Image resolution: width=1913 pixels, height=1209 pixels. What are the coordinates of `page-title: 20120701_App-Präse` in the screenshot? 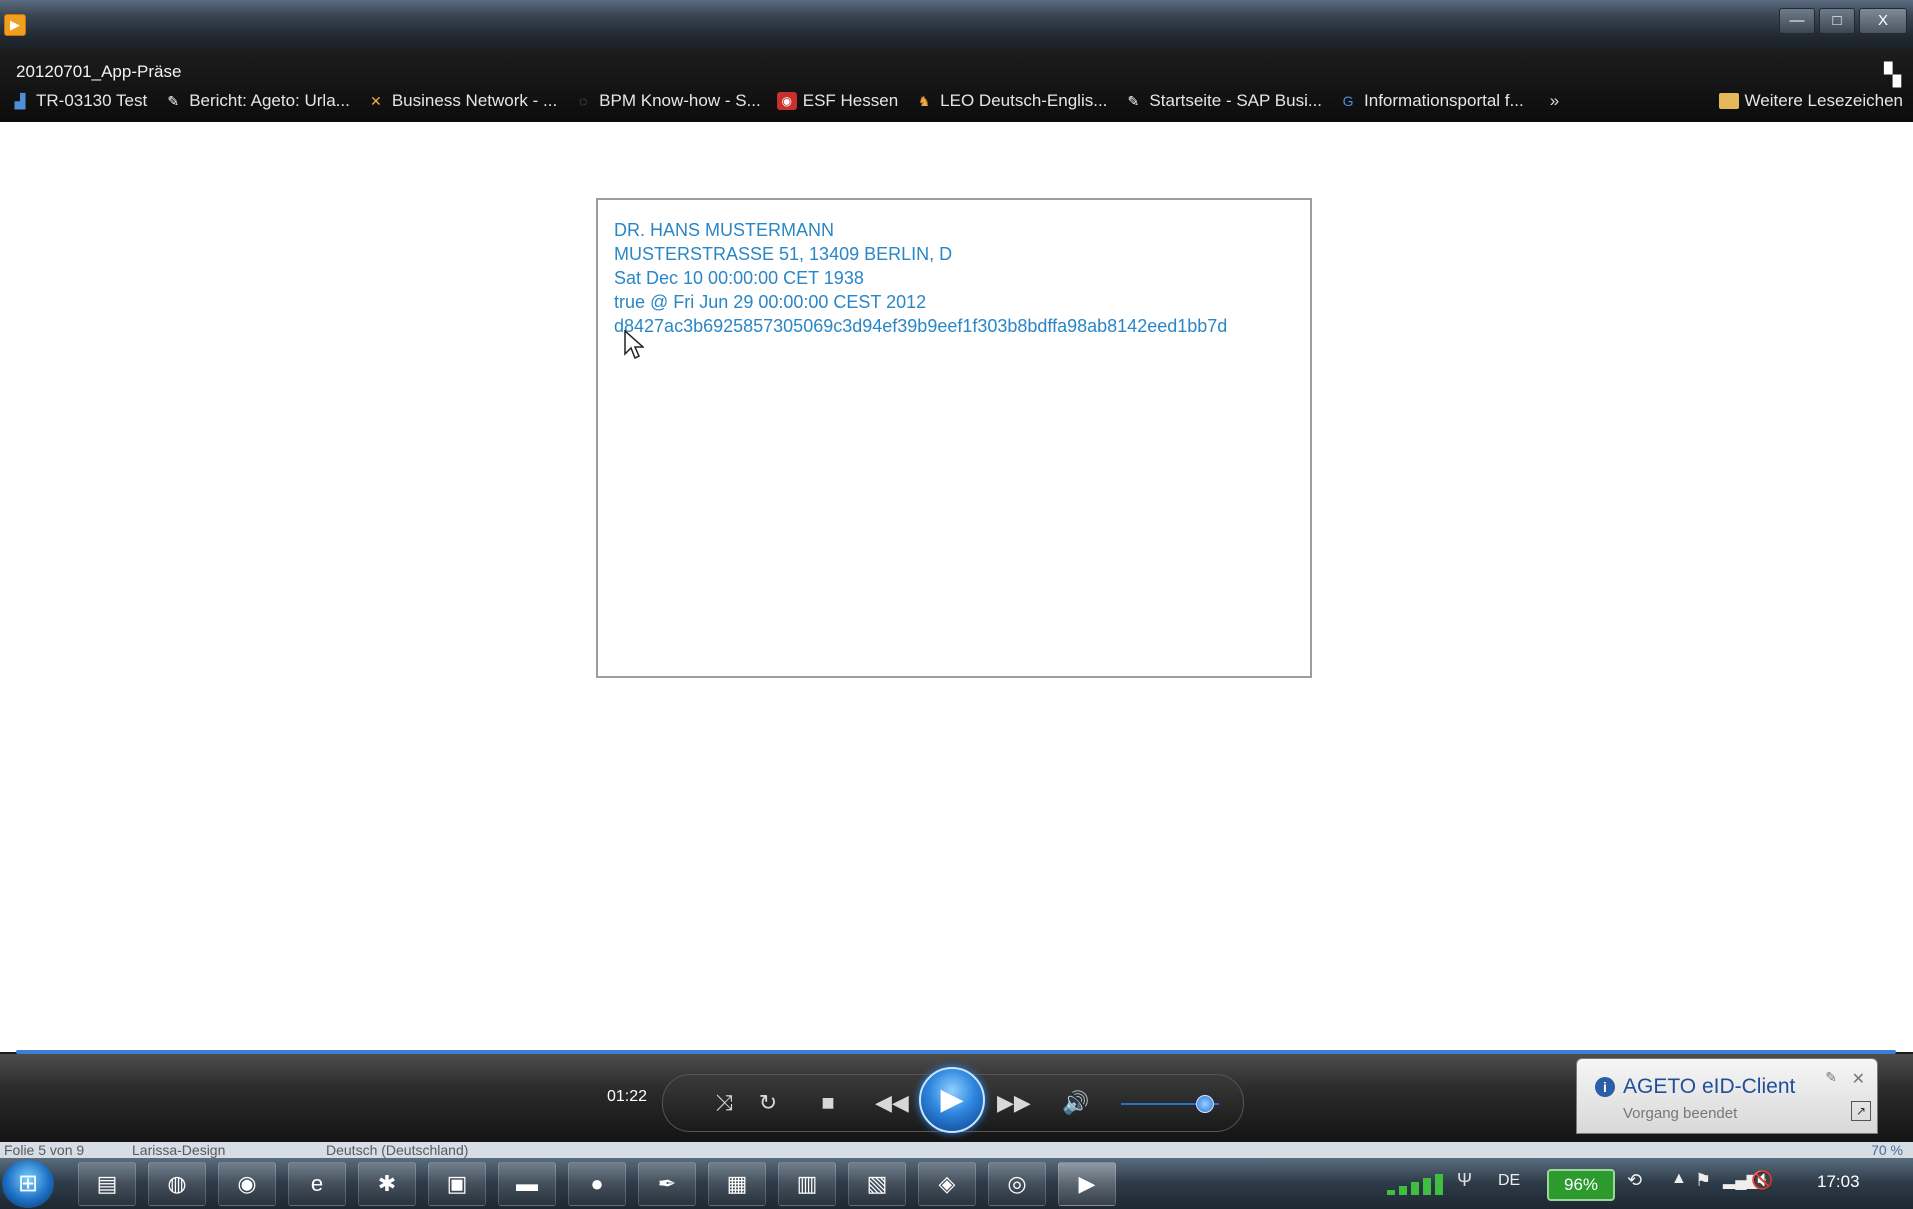 It's located at (99, 71).